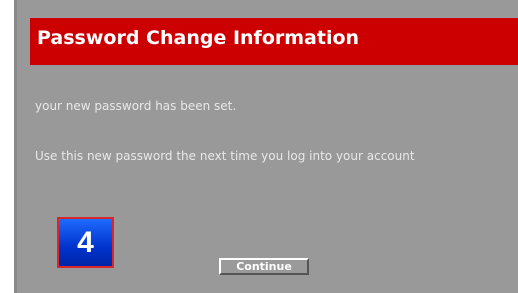  I want to click on page-title: Password Change Information, so click(198, 38).